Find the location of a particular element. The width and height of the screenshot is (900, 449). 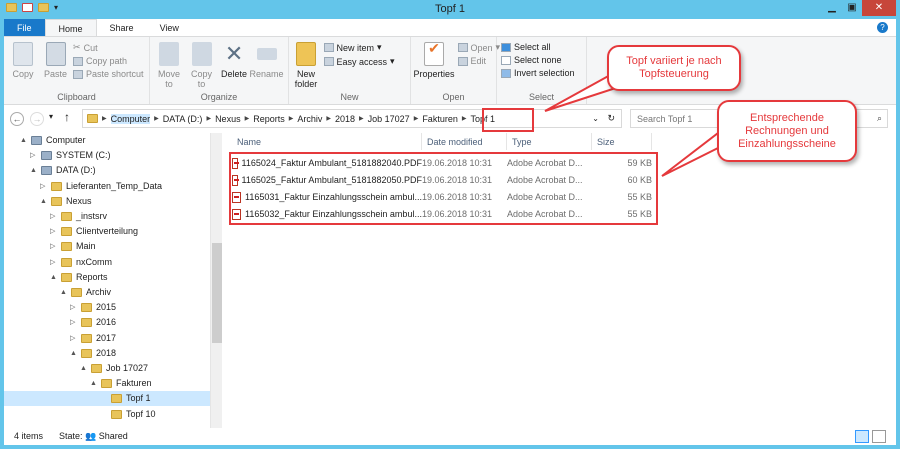

select-all-icon is located at coordinates (506, 47).